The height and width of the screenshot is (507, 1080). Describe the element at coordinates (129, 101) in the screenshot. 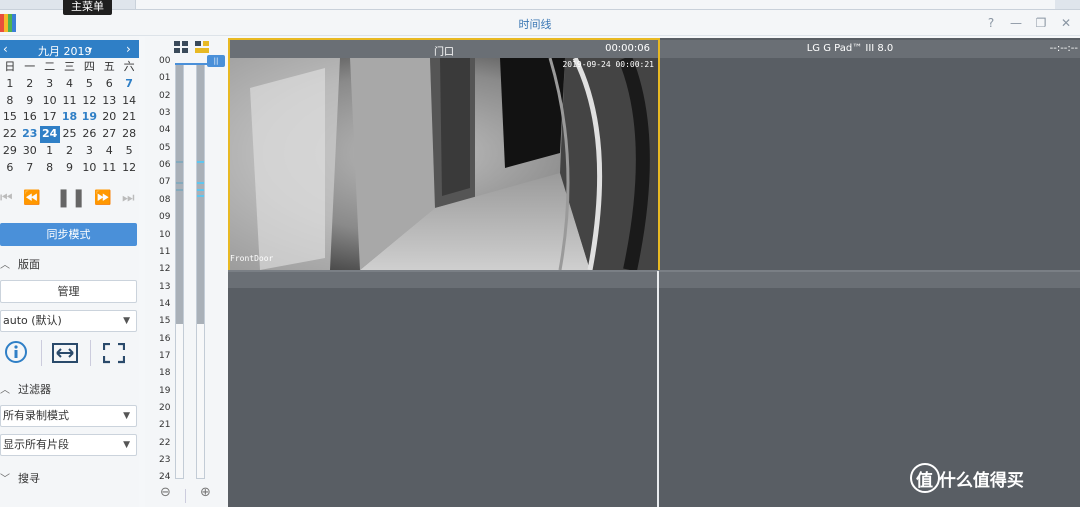

I see `calendar-day: 14` at that location.